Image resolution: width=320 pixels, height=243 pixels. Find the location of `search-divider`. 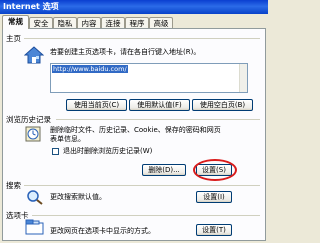

search-divider is located at coordinates (142, 185).